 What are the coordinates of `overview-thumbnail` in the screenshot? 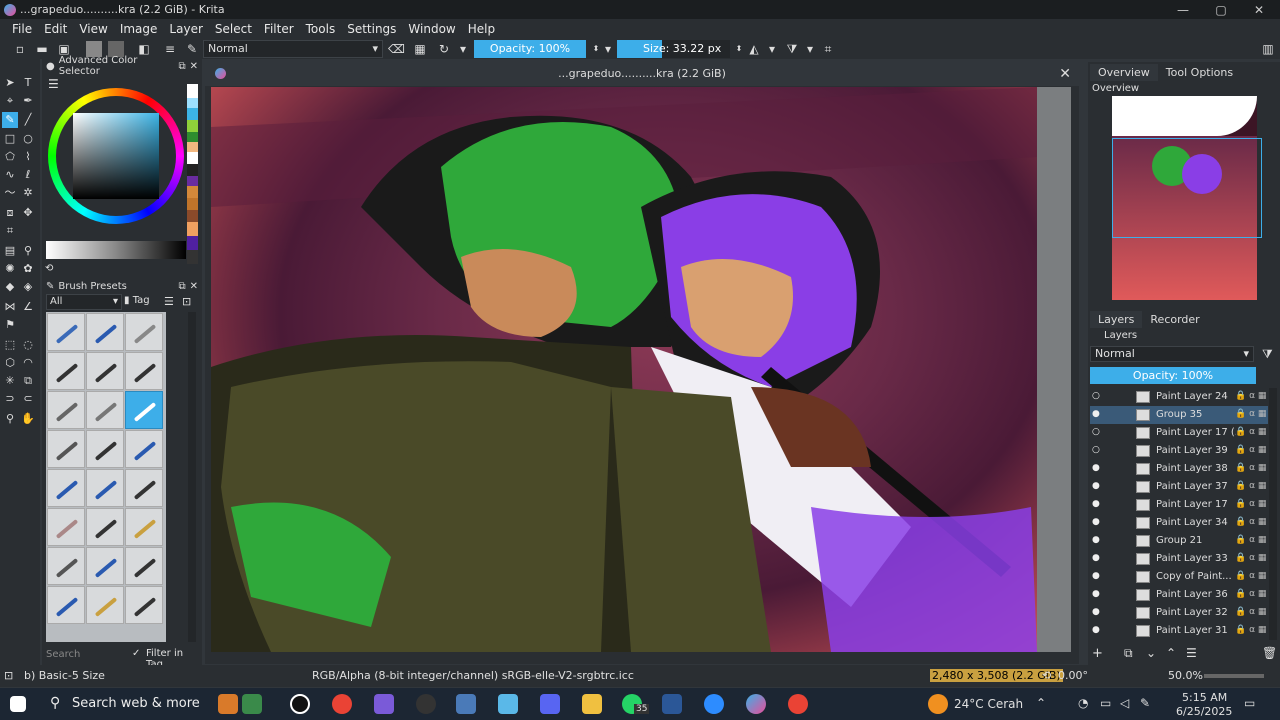 It's located at (1187, 198).